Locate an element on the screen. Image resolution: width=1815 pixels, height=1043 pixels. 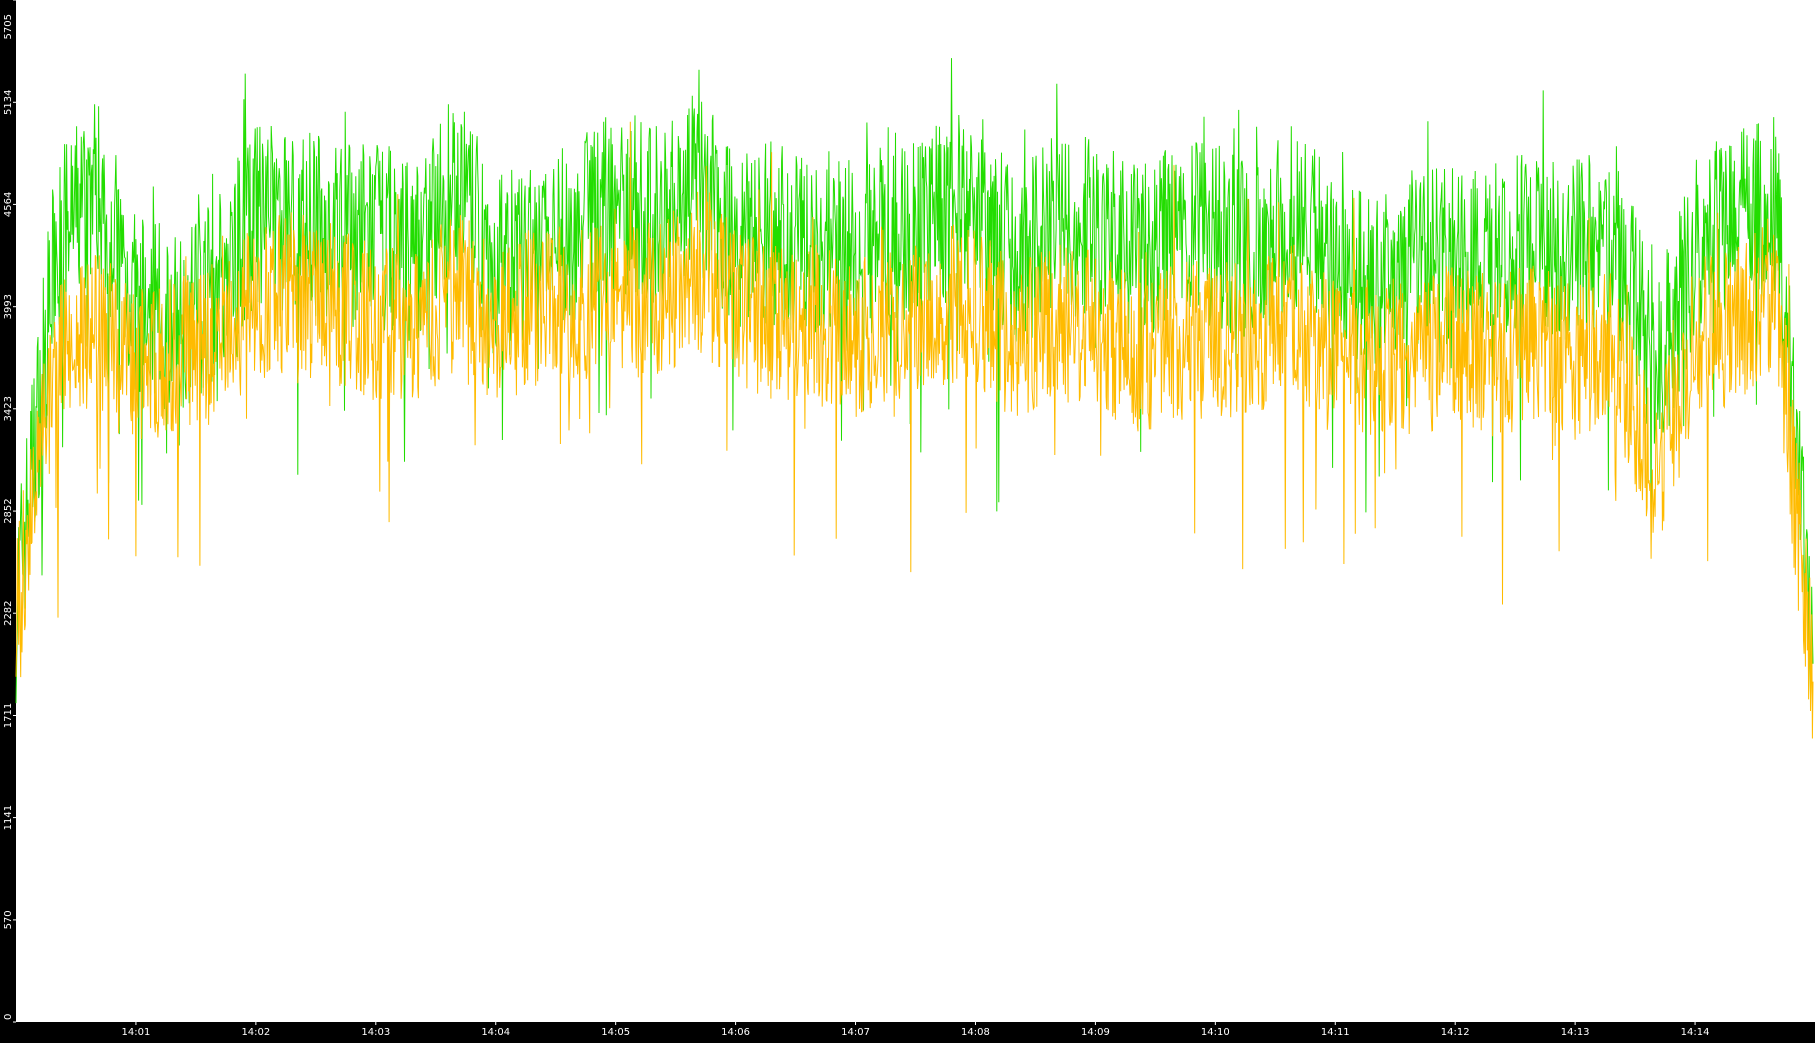
y-tick-label: 2282 is located at coordinates (8, 612).